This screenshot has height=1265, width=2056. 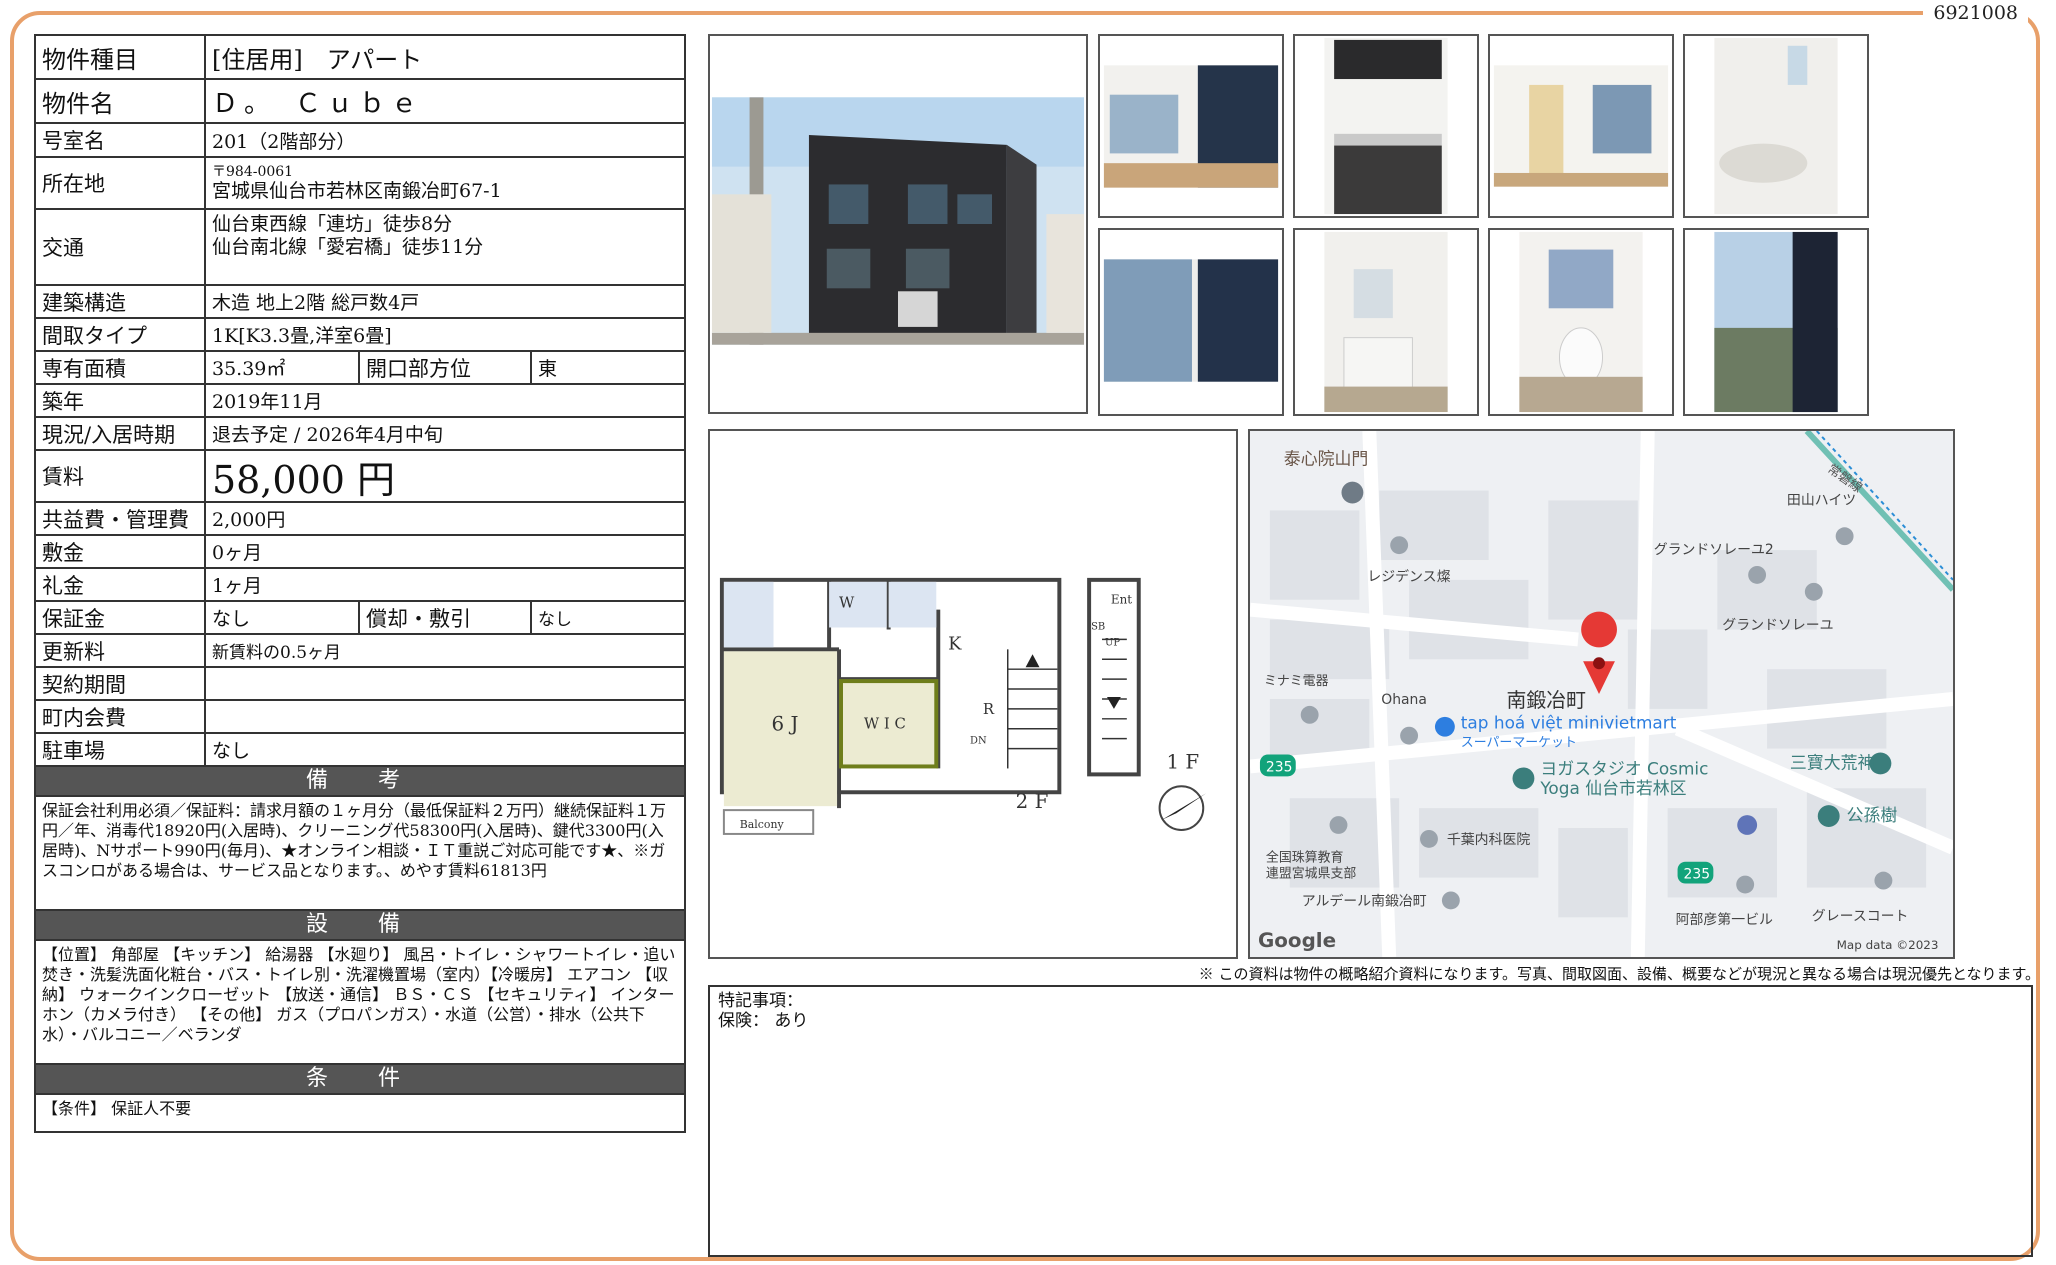 I want to click on row-contract-period: 契約期間, so click(x=360, y=684).